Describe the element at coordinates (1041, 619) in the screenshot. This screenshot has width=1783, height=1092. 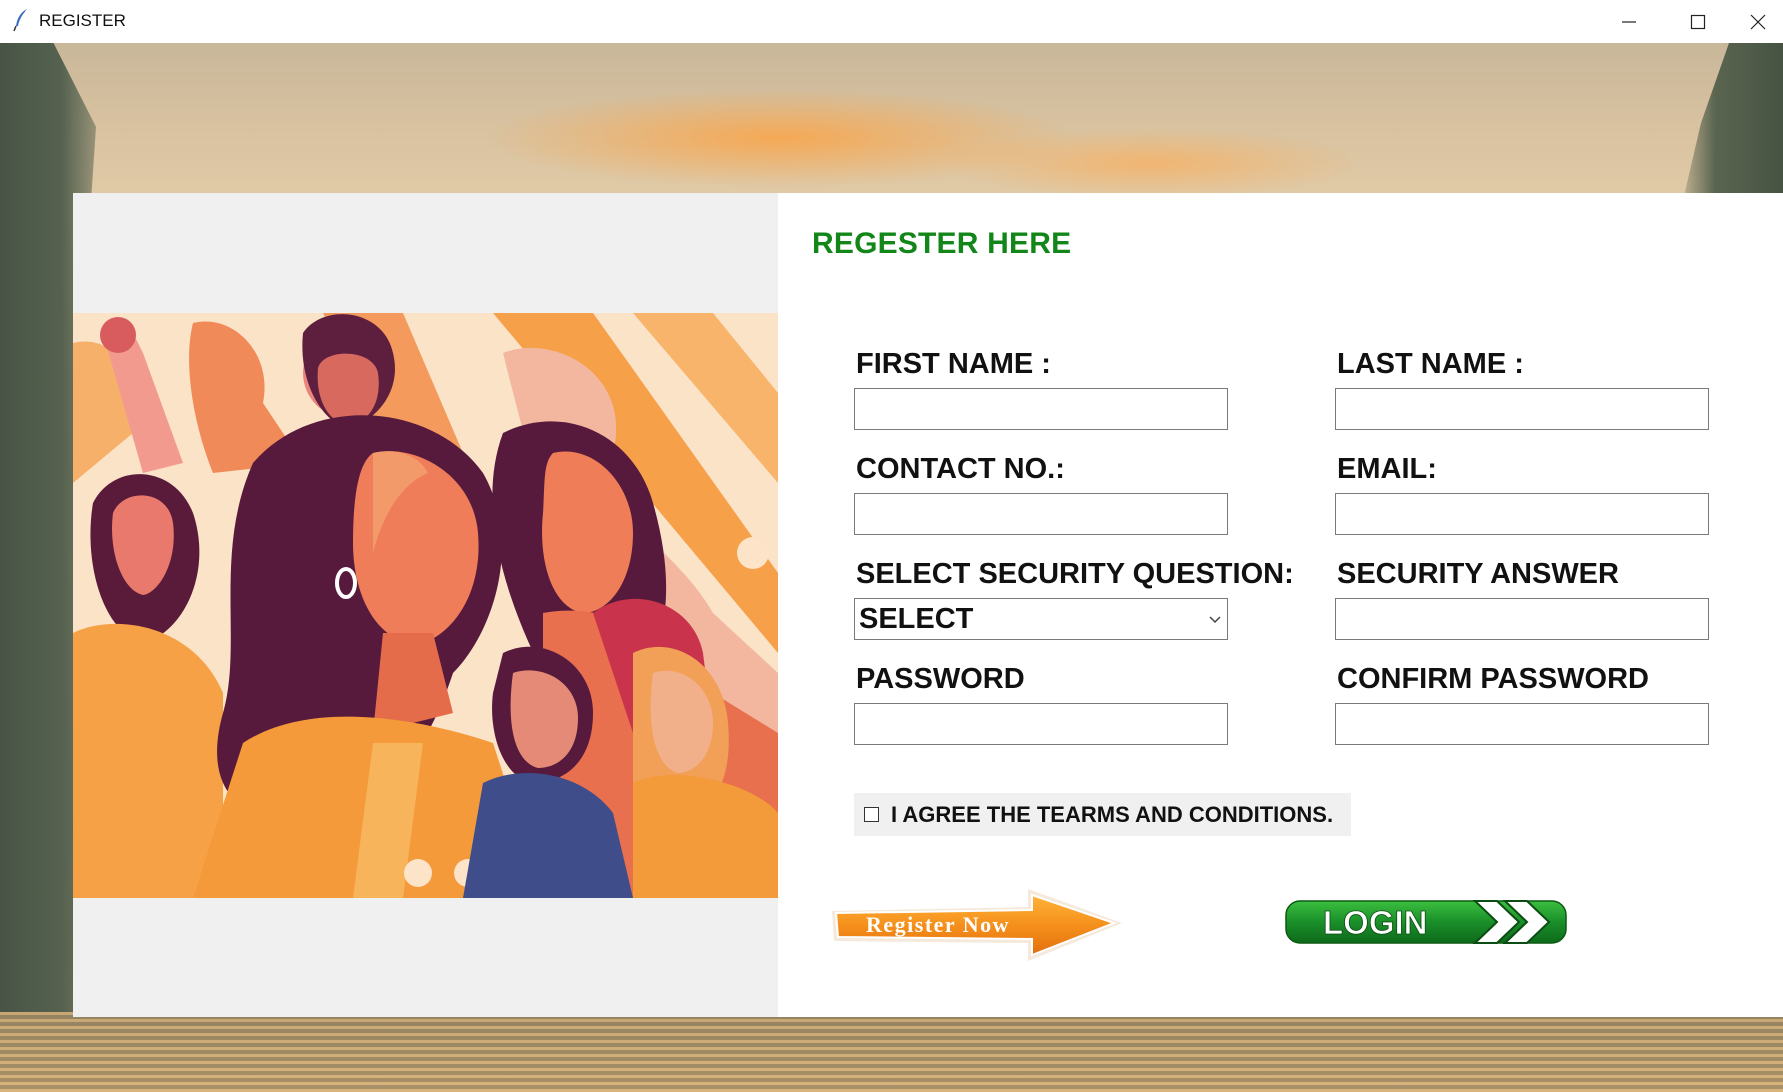
I see `security-question-select: SELECT` at that location.